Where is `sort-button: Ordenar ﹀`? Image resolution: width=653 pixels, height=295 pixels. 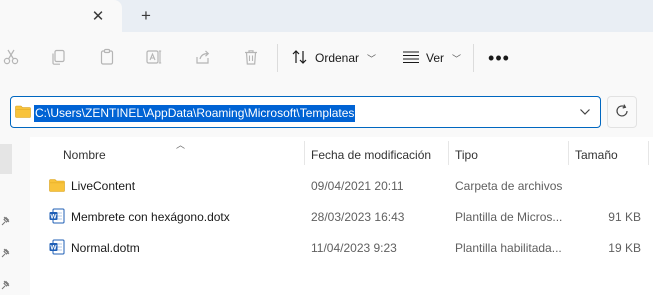
sort-button: Ordenar ﹀ is located at coordinates (333, 58).